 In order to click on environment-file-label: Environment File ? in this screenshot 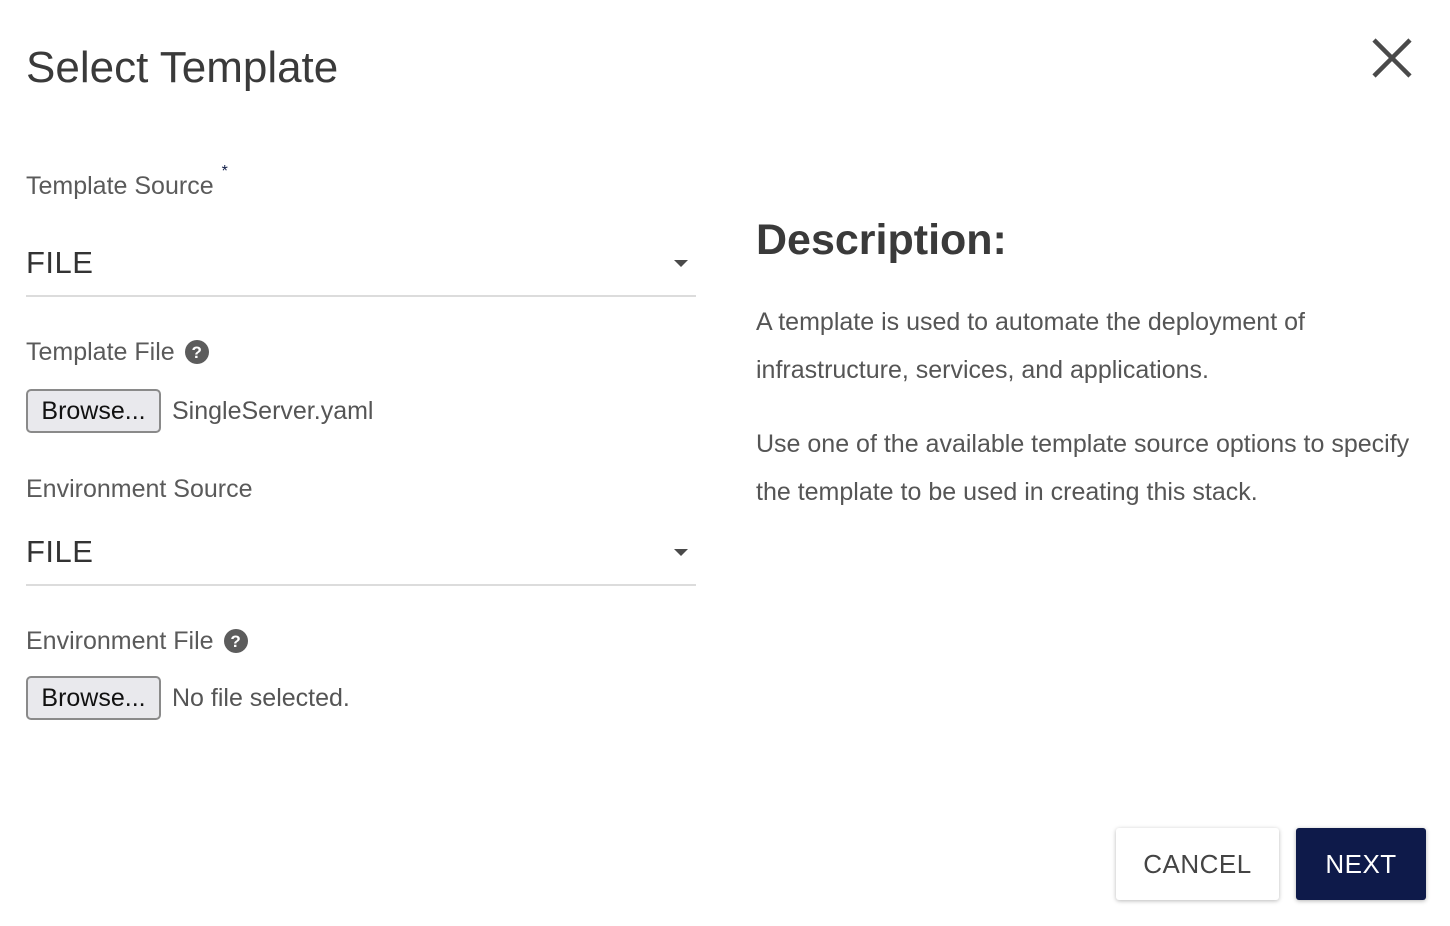, I will do `click(361, 641)`.